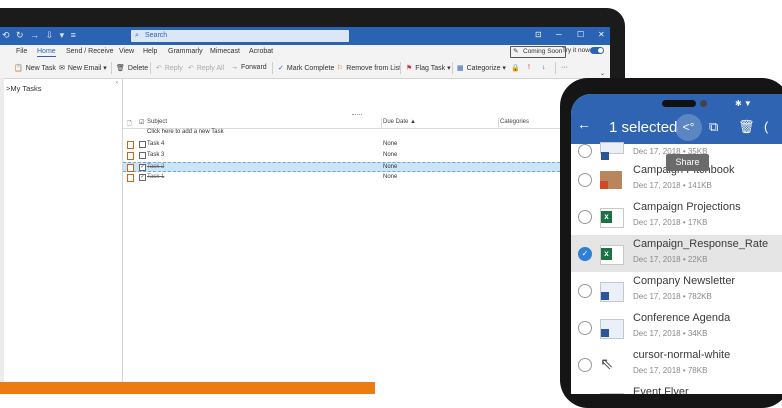 This screenshot has height=408, width=782. What do you see at coordinates (576, 50) in the screenshot?
I see `try-it-now-label: Try it now` at bounding box center [576, 50].